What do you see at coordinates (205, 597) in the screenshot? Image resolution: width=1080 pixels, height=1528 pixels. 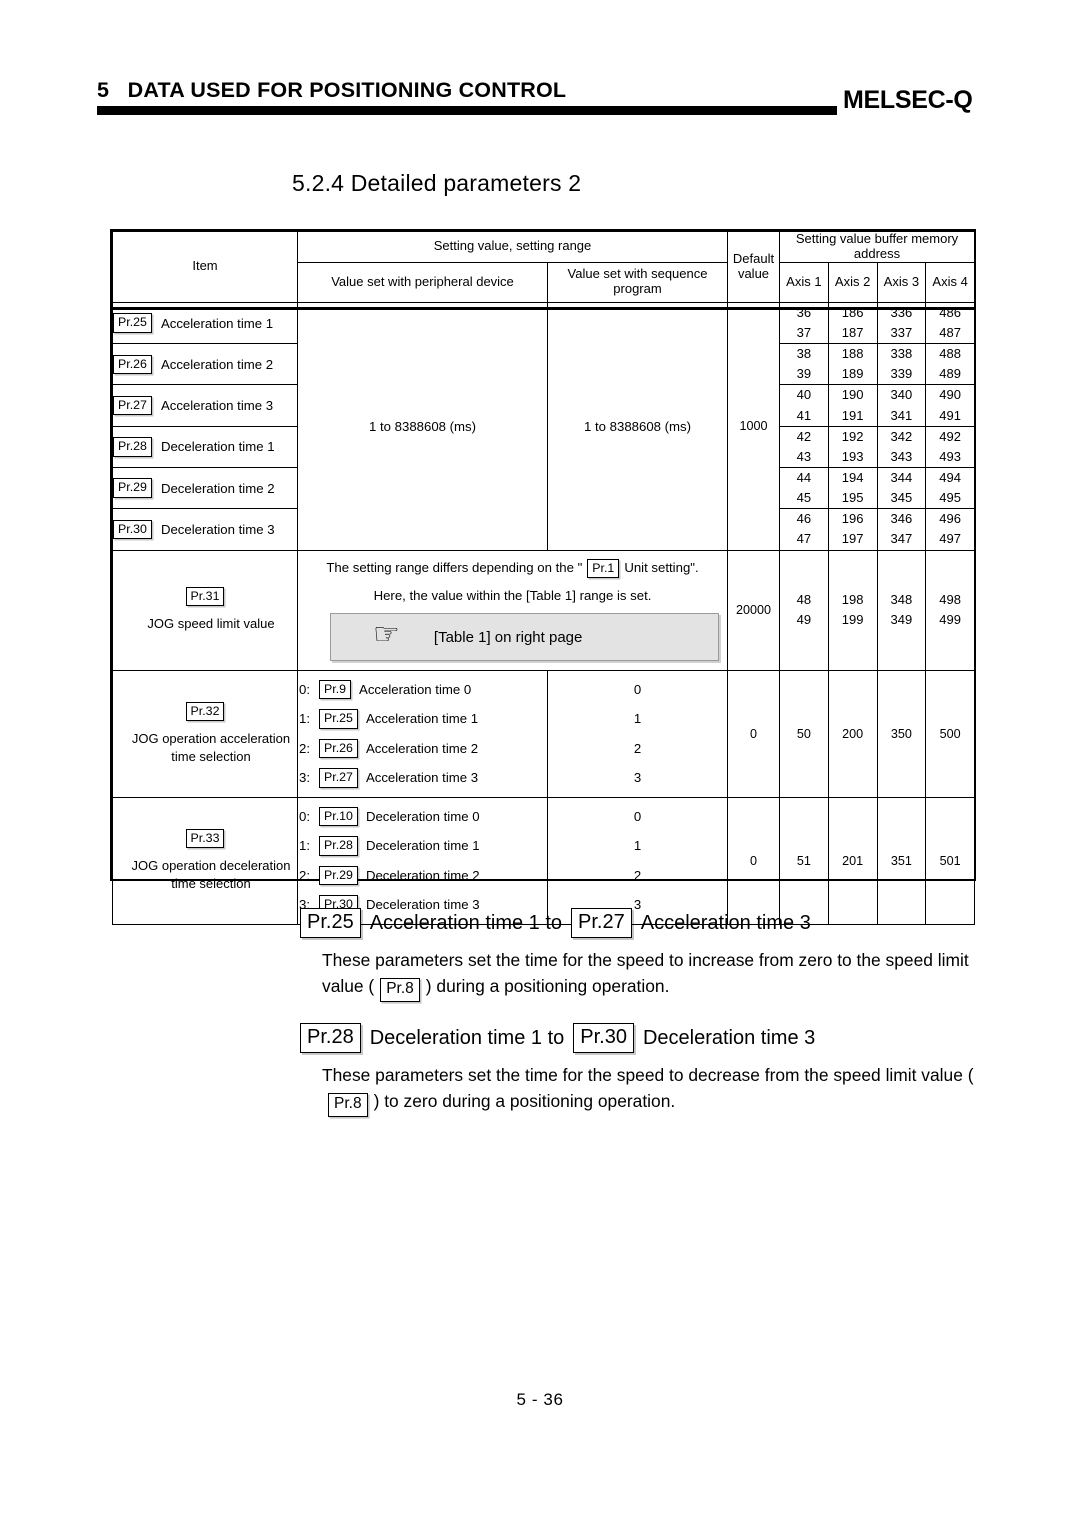 I see `pr-token: Pr.31` at bounding box center [205, 597].